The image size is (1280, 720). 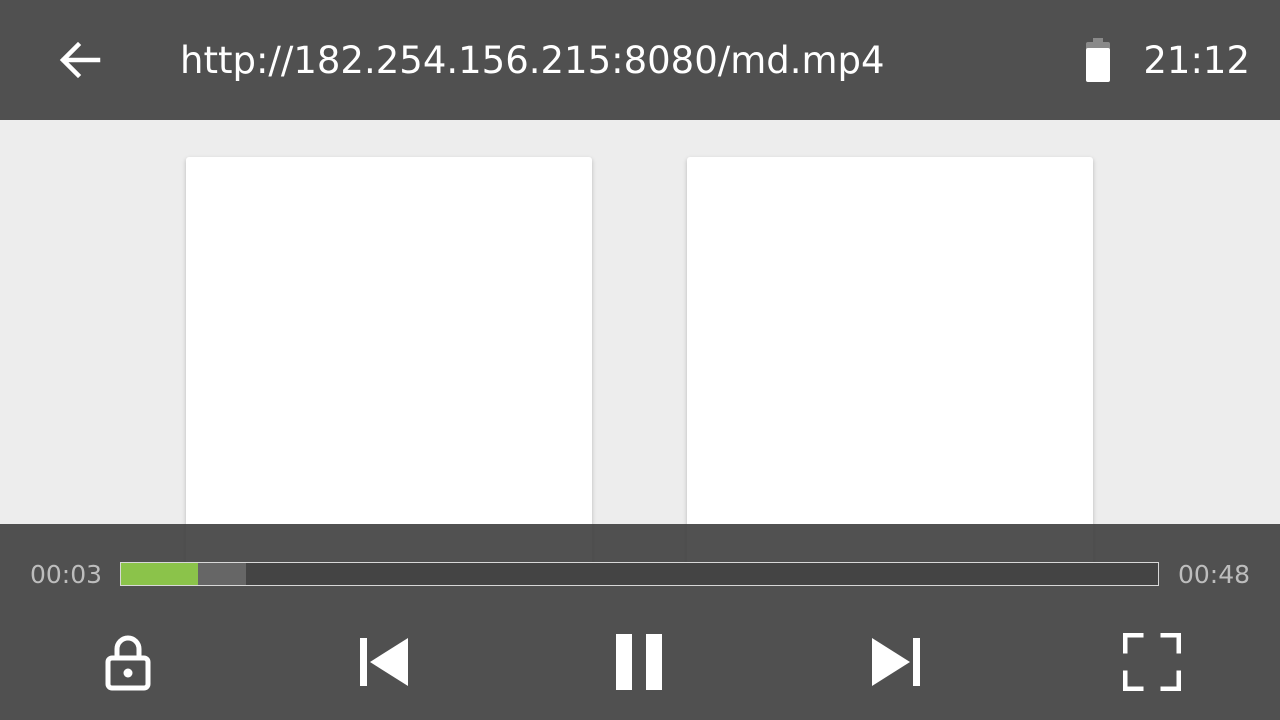 I want to click on seek-bar, so click(x=639, y=574).